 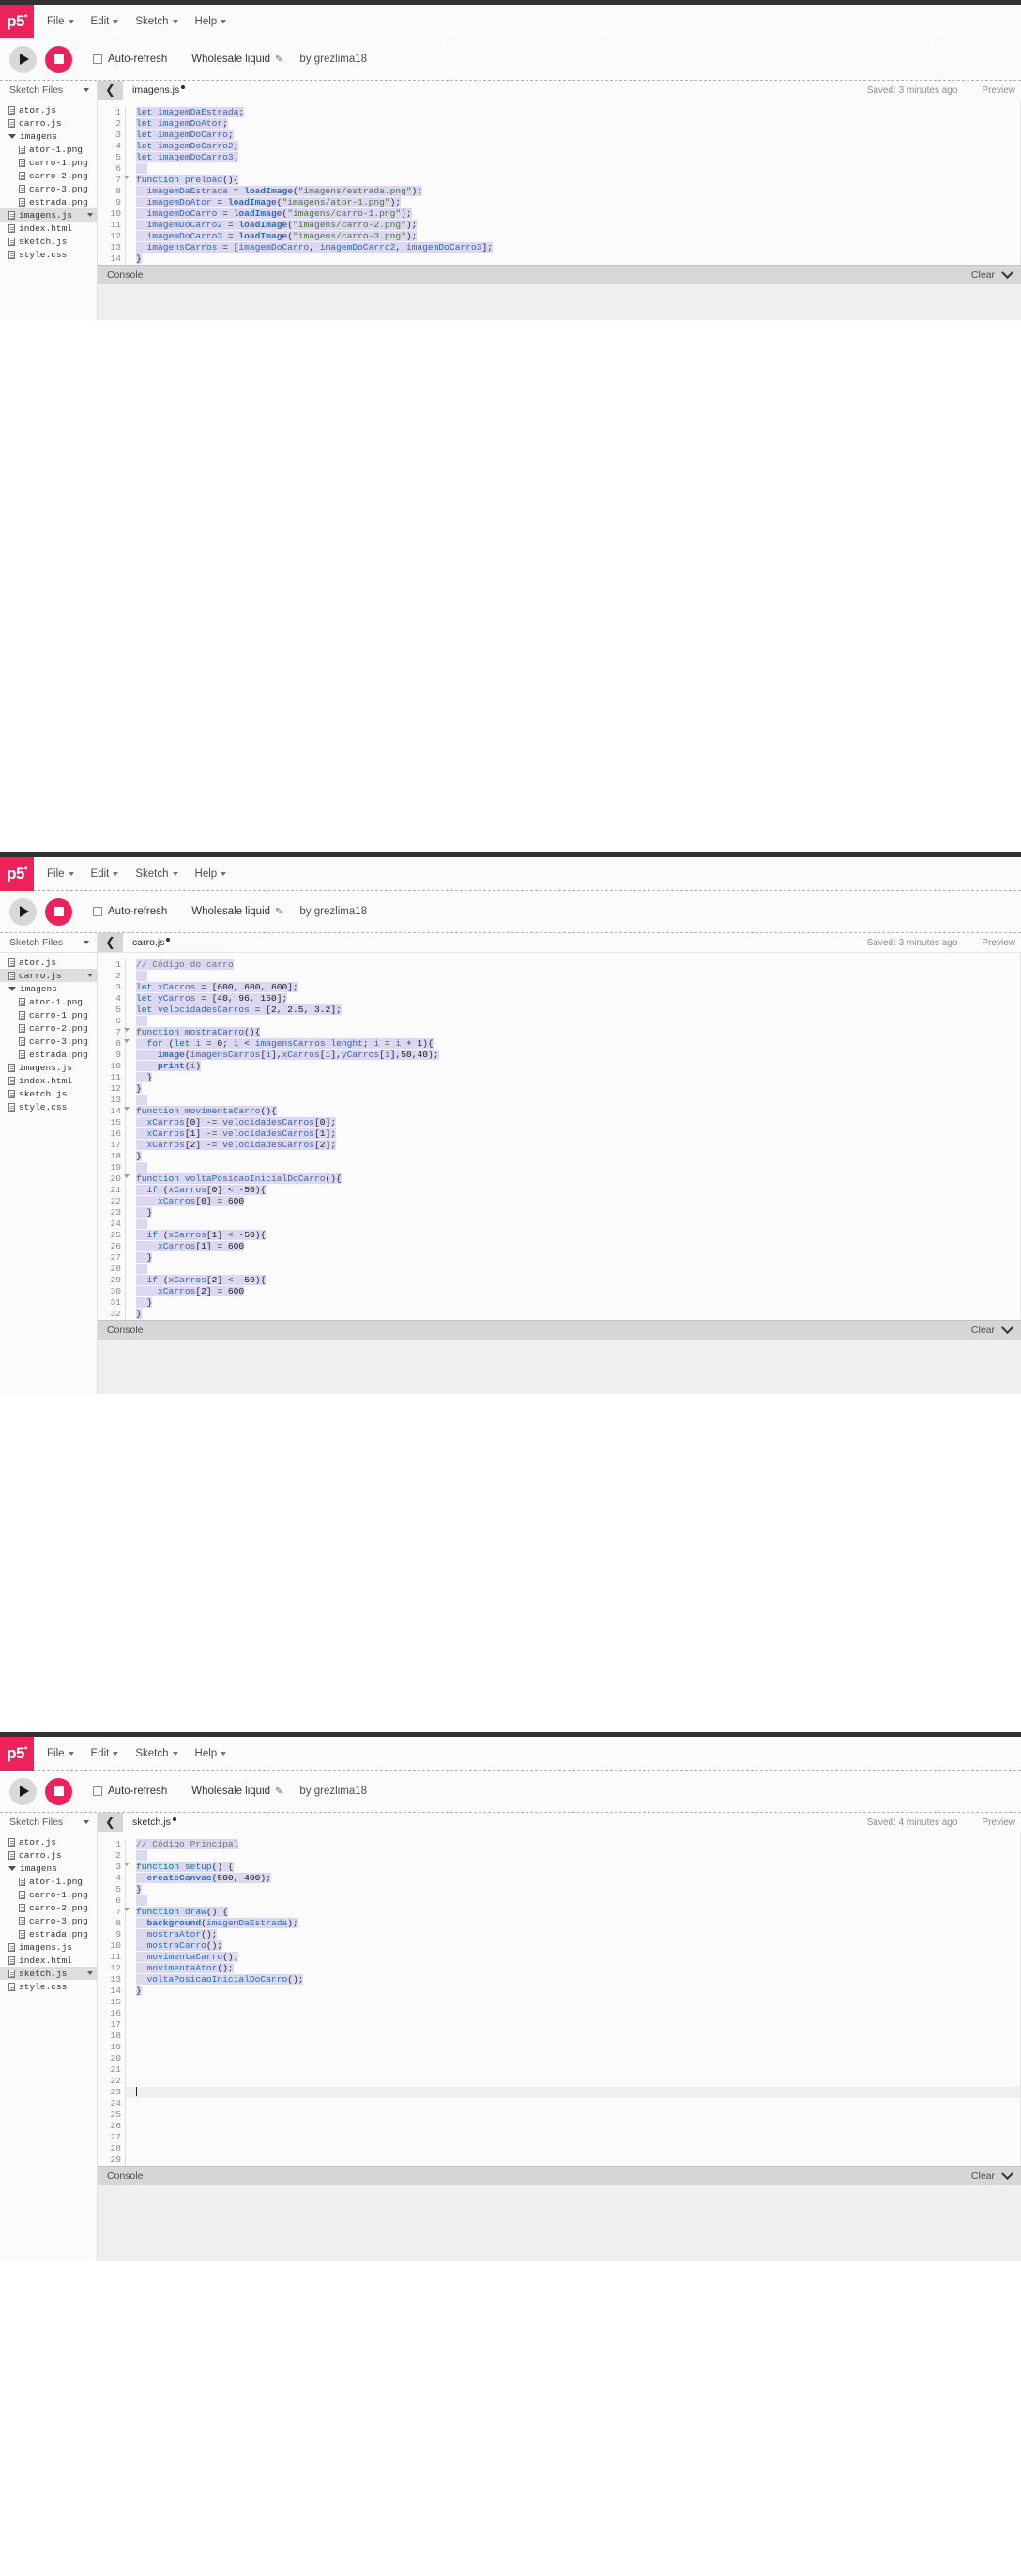 I want to click on active-tab: carro.js, so click(x=147, y=943).